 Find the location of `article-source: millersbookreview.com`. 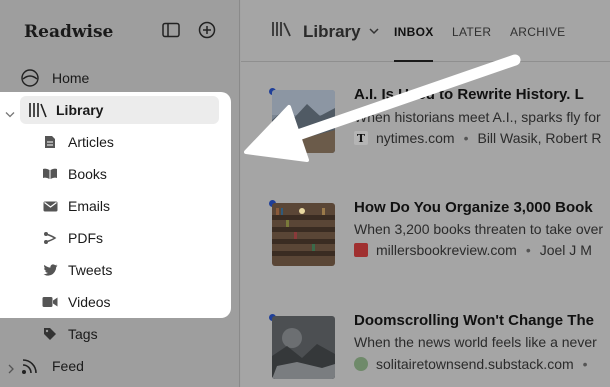

article-source: millersbookreview.com is located at coordinates (446, 250).